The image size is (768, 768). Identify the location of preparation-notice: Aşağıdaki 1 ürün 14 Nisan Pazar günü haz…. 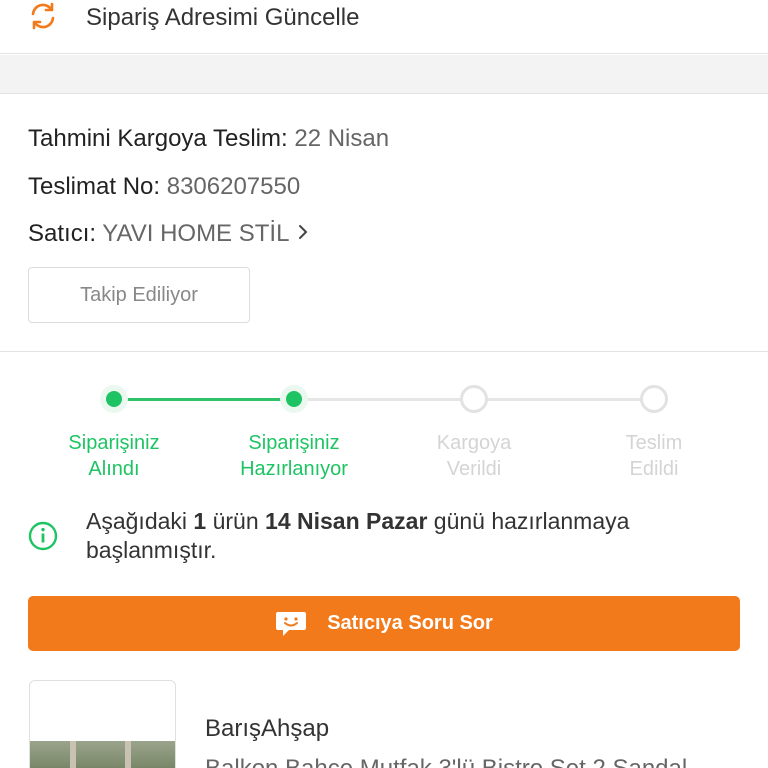
(411, 536).